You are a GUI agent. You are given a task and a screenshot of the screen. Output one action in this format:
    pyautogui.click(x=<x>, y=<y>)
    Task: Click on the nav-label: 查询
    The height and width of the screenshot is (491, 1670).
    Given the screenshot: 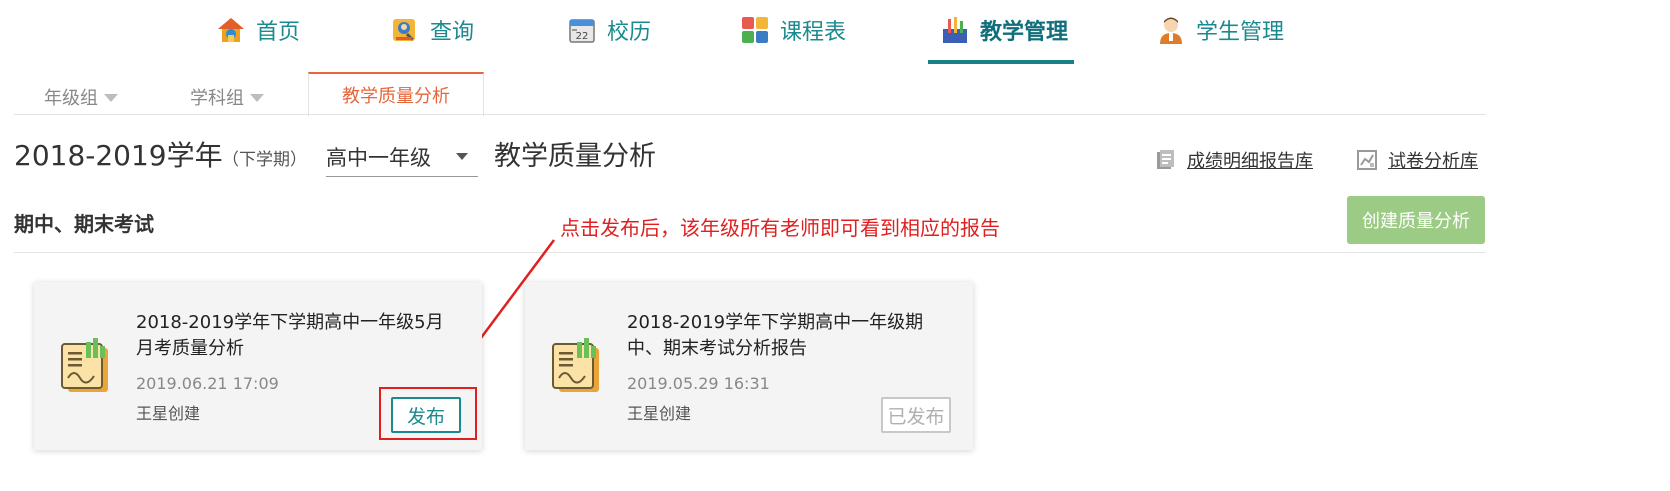 What is the action you would take?
    pyautogui.click(x=452, y=32)
    